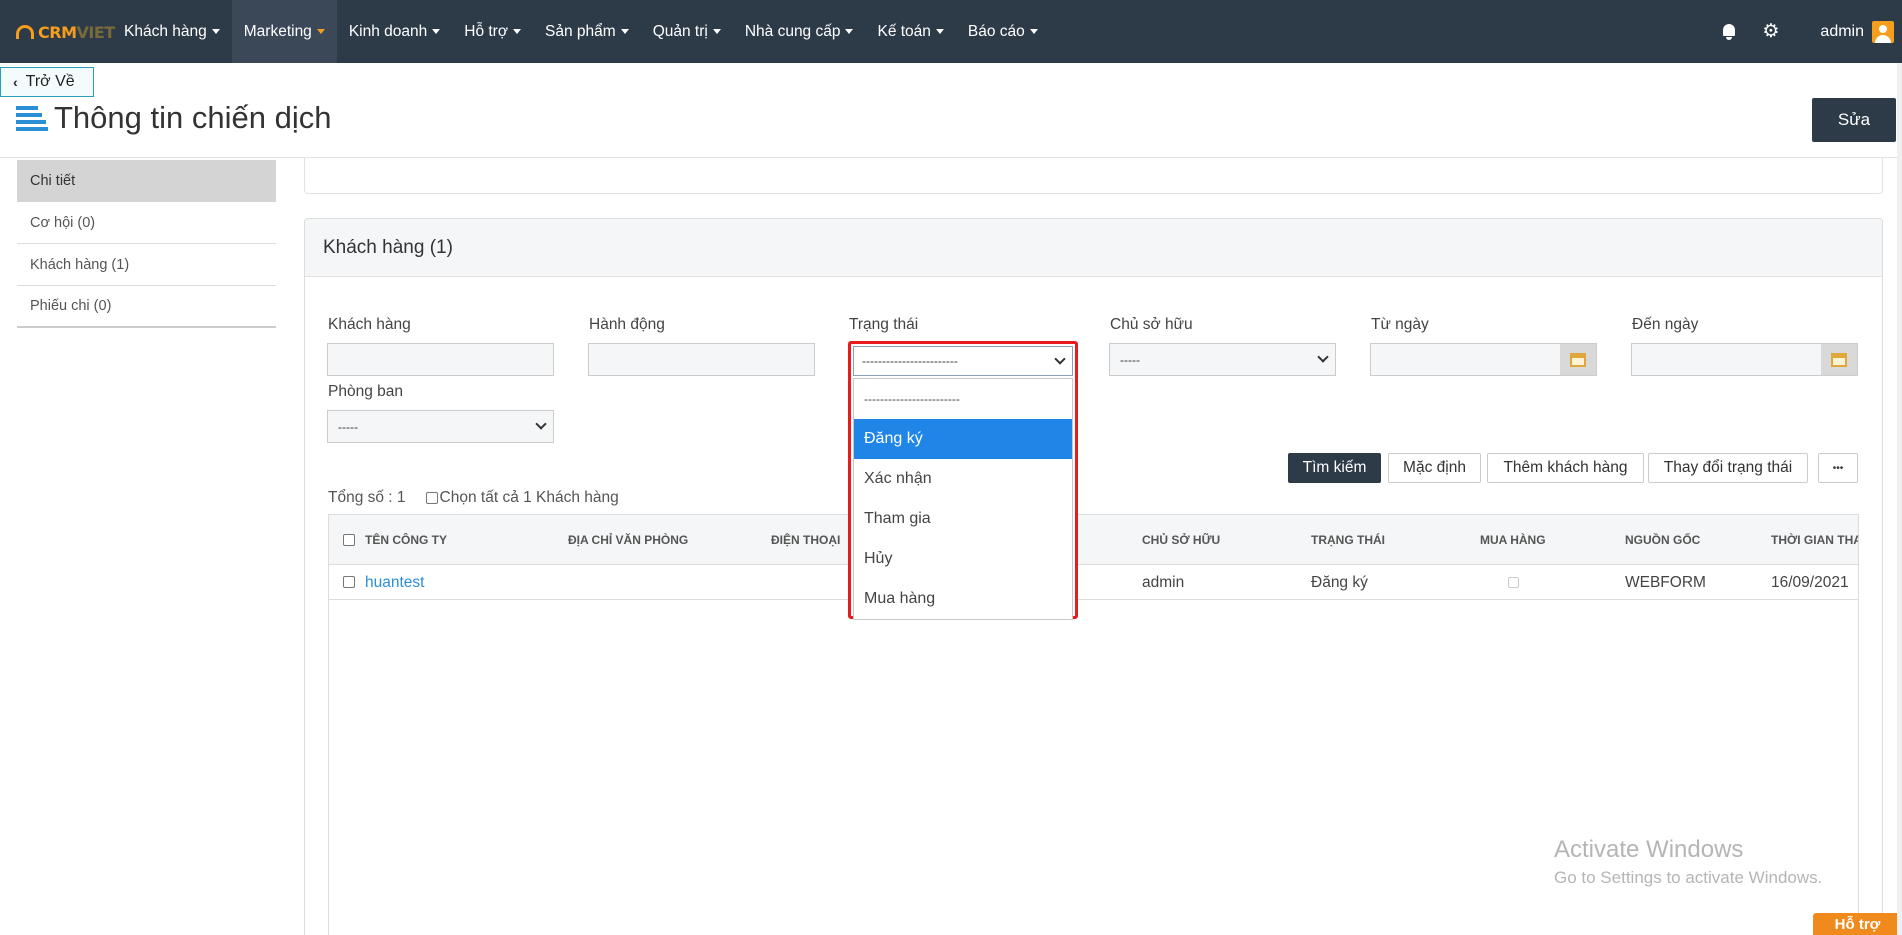 The height and width of the screenshot is (935, 1902). I want to click on company-link: huantest, so click(394, 583).